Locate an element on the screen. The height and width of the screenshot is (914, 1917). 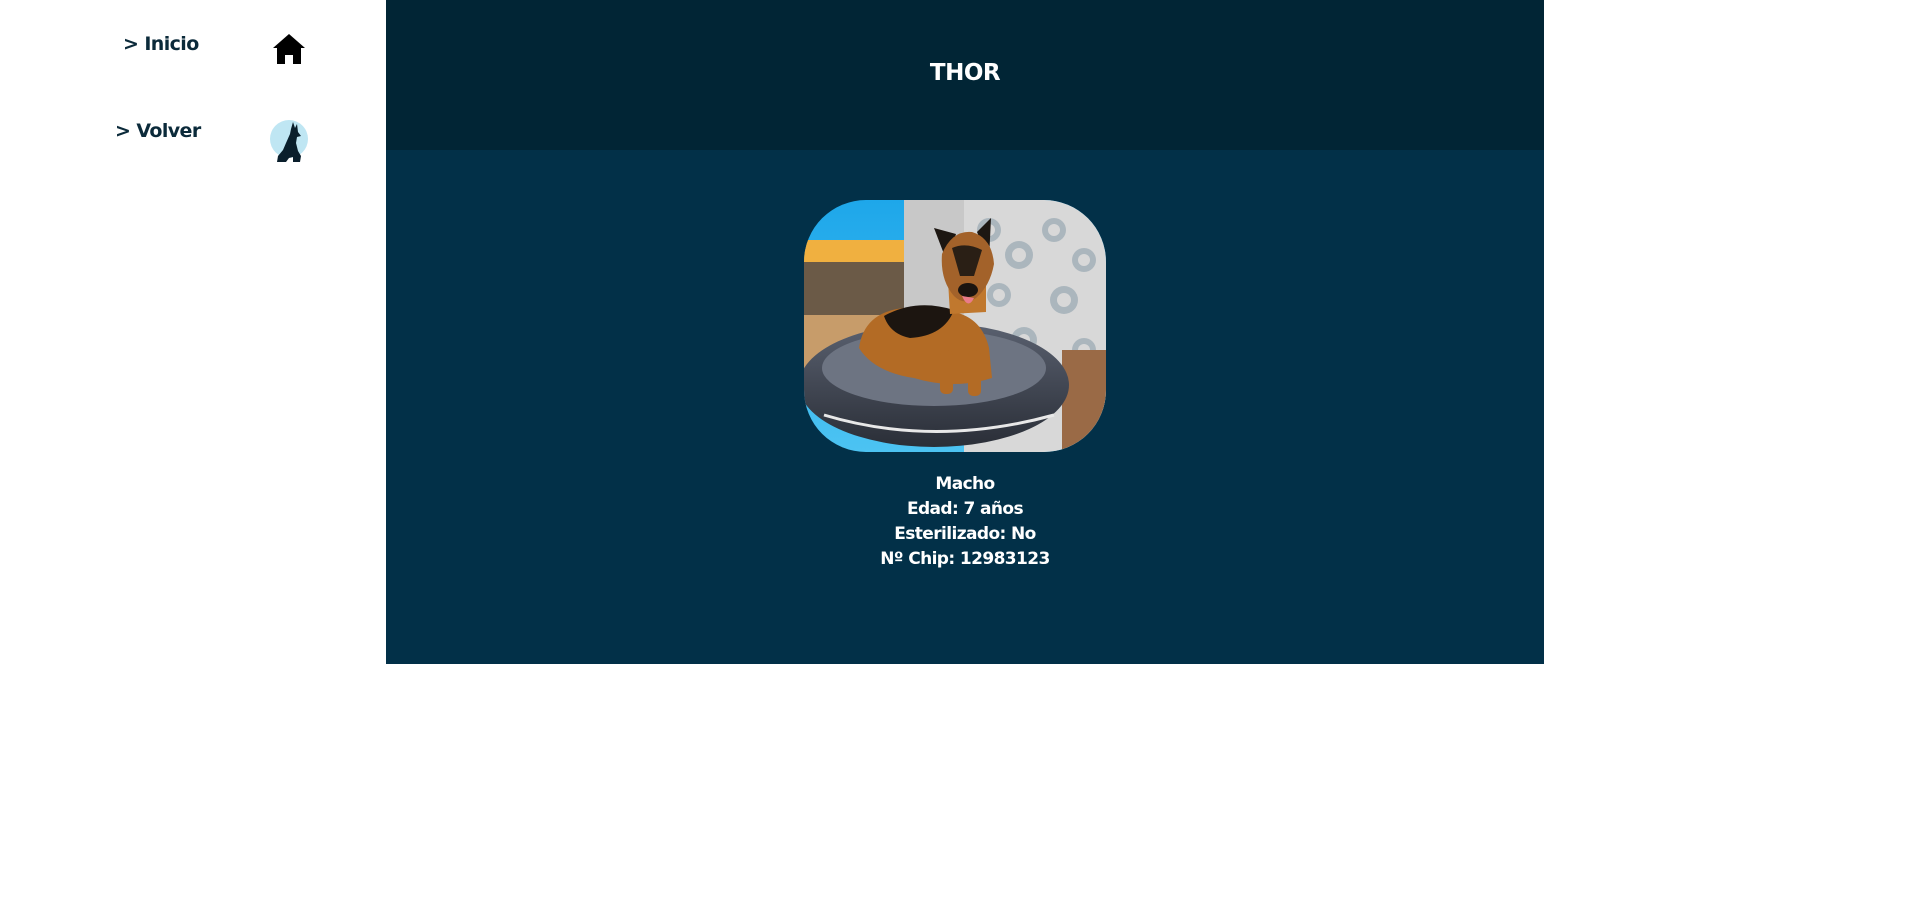
pet-name-title: THOR is located at coordinates (965, 73).